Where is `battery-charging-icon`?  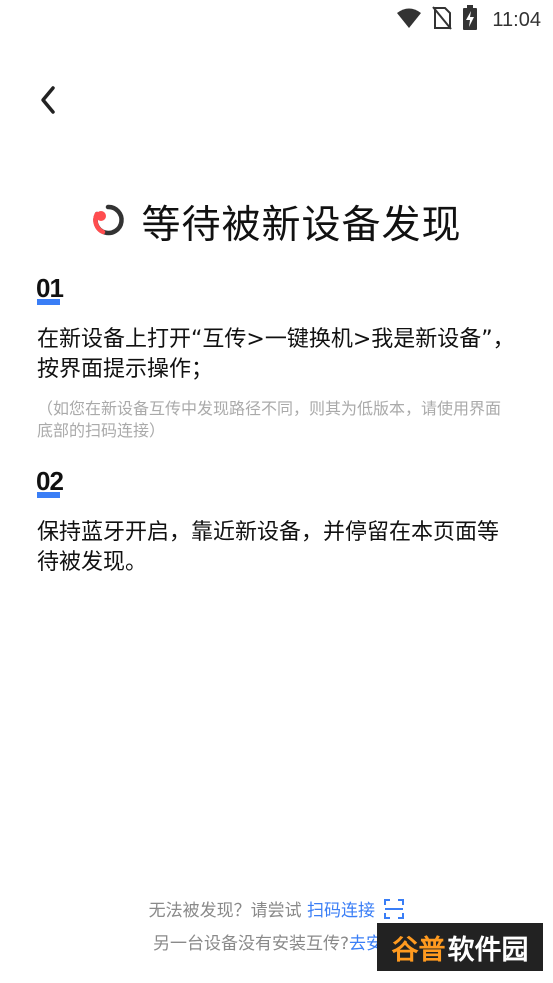 battery-charging-icon is located at coordinates (470, 20).